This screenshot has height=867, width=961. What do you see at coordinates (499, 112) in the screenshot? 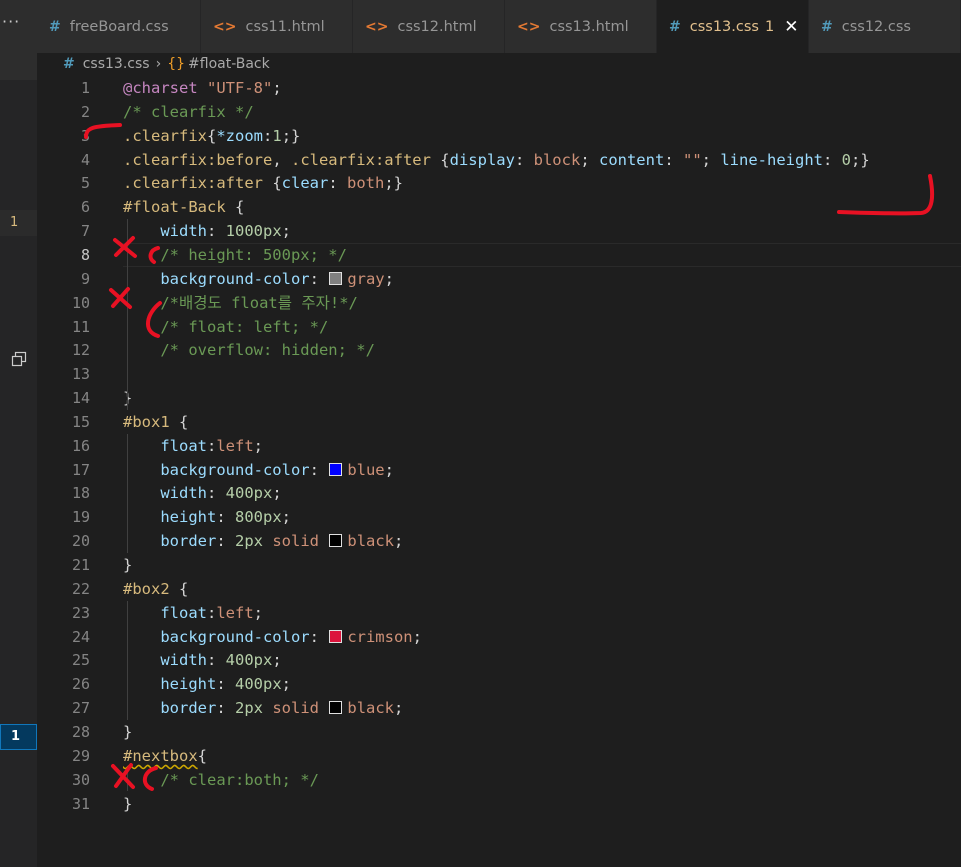
I see `code-line: 2 /* clearfix */` at bounding box center [499, 112].